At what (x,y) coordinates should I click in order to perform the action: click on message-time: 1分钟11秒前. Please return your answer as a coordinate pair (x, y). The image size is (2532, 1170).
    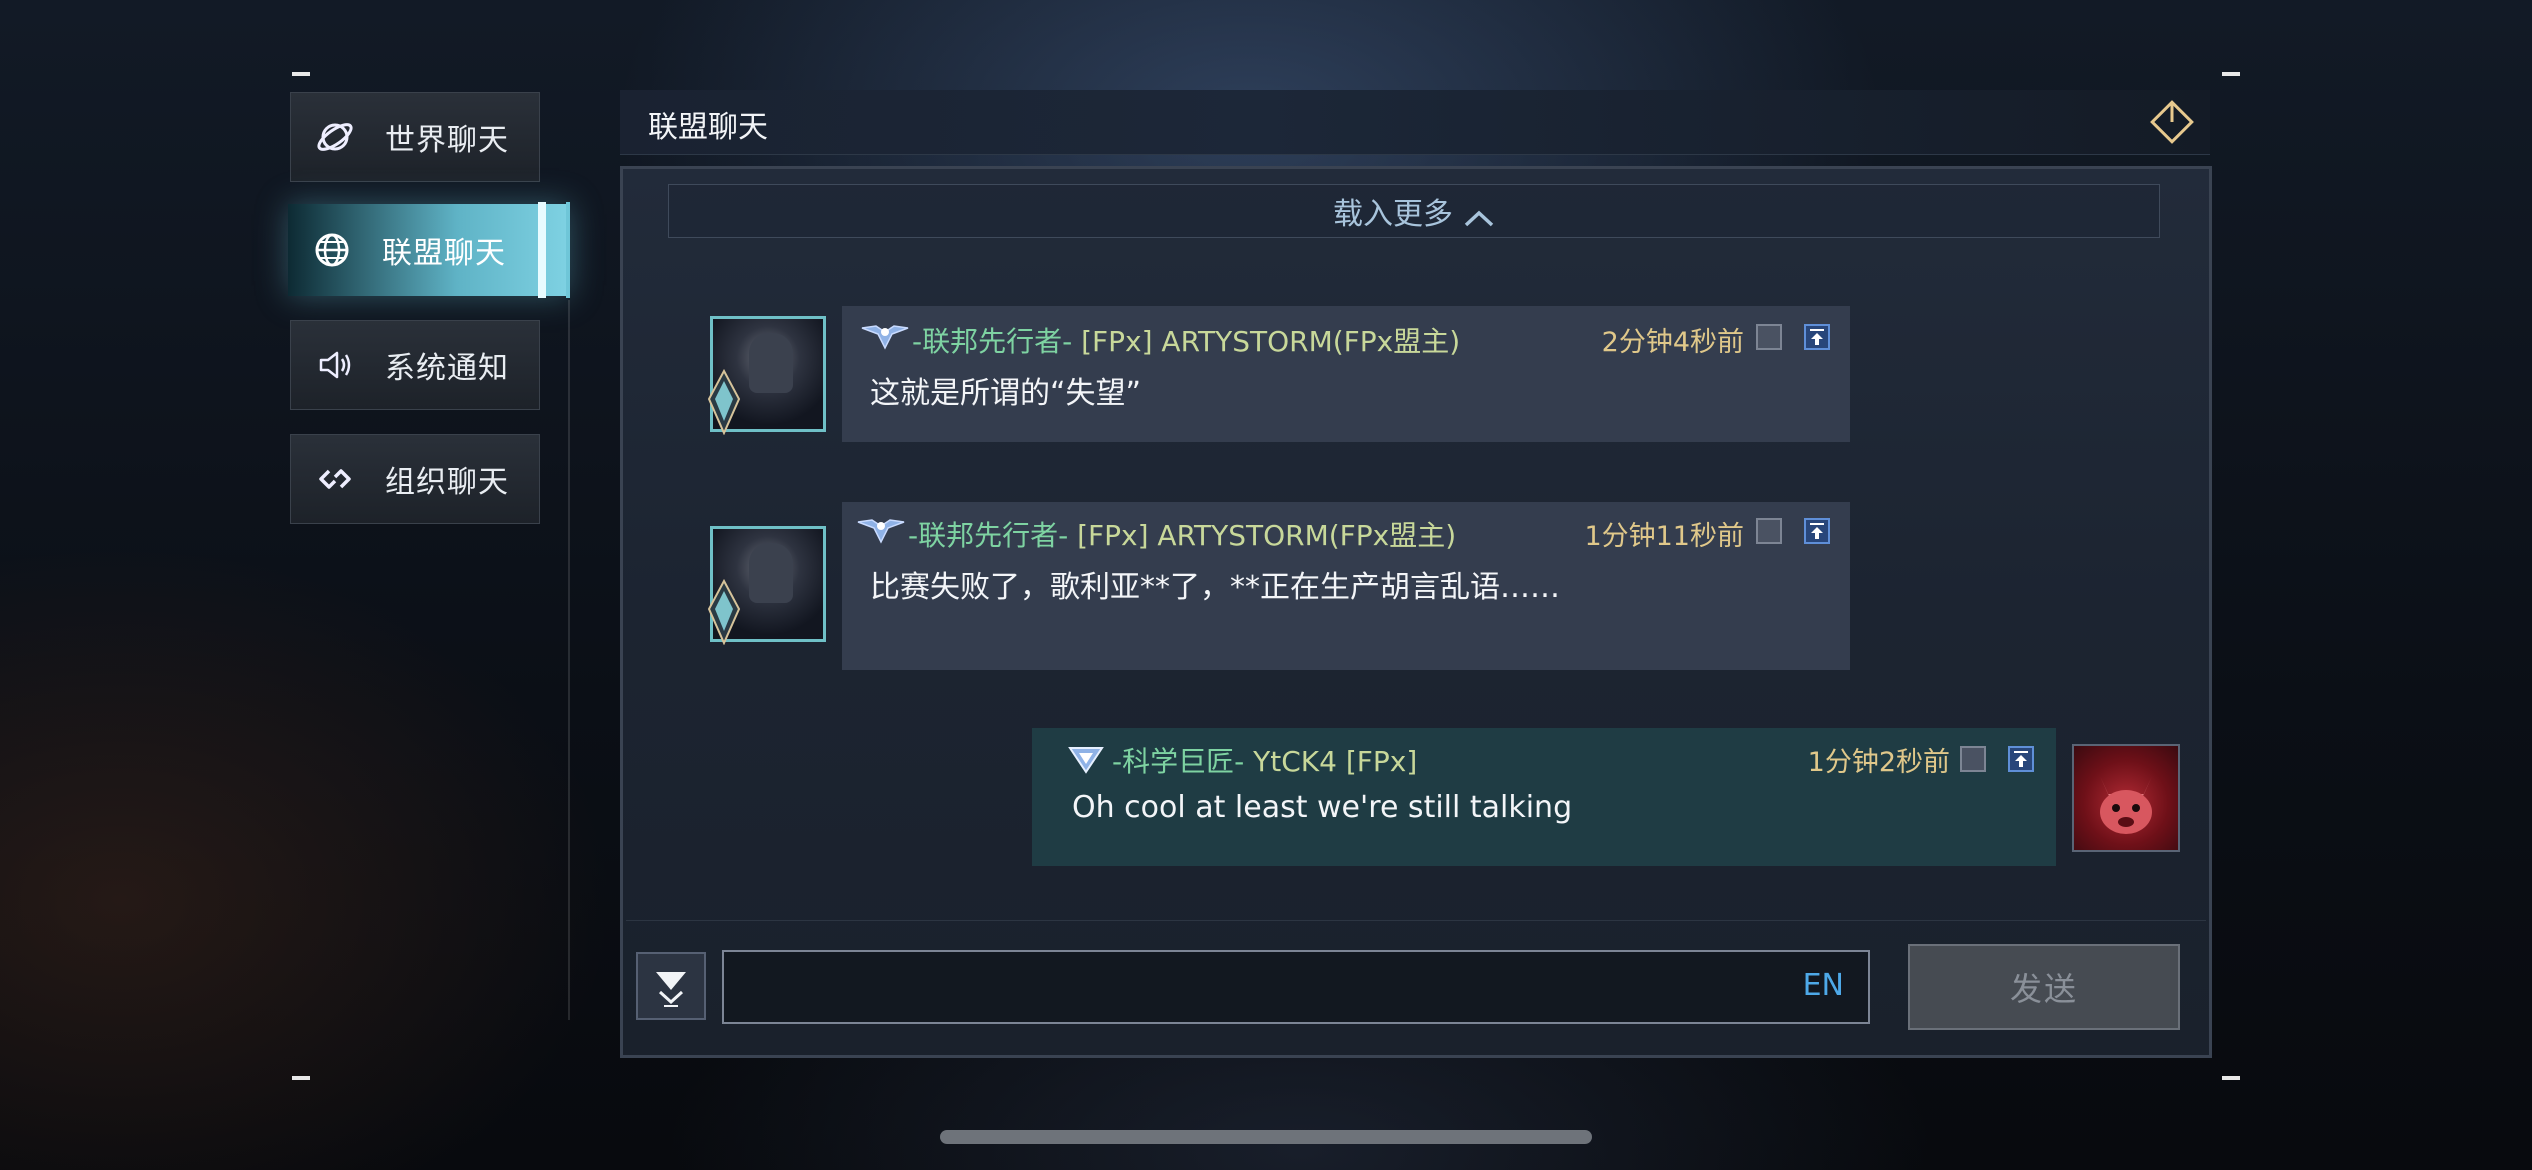
    Looking at the image, I should click on (1664, 536).